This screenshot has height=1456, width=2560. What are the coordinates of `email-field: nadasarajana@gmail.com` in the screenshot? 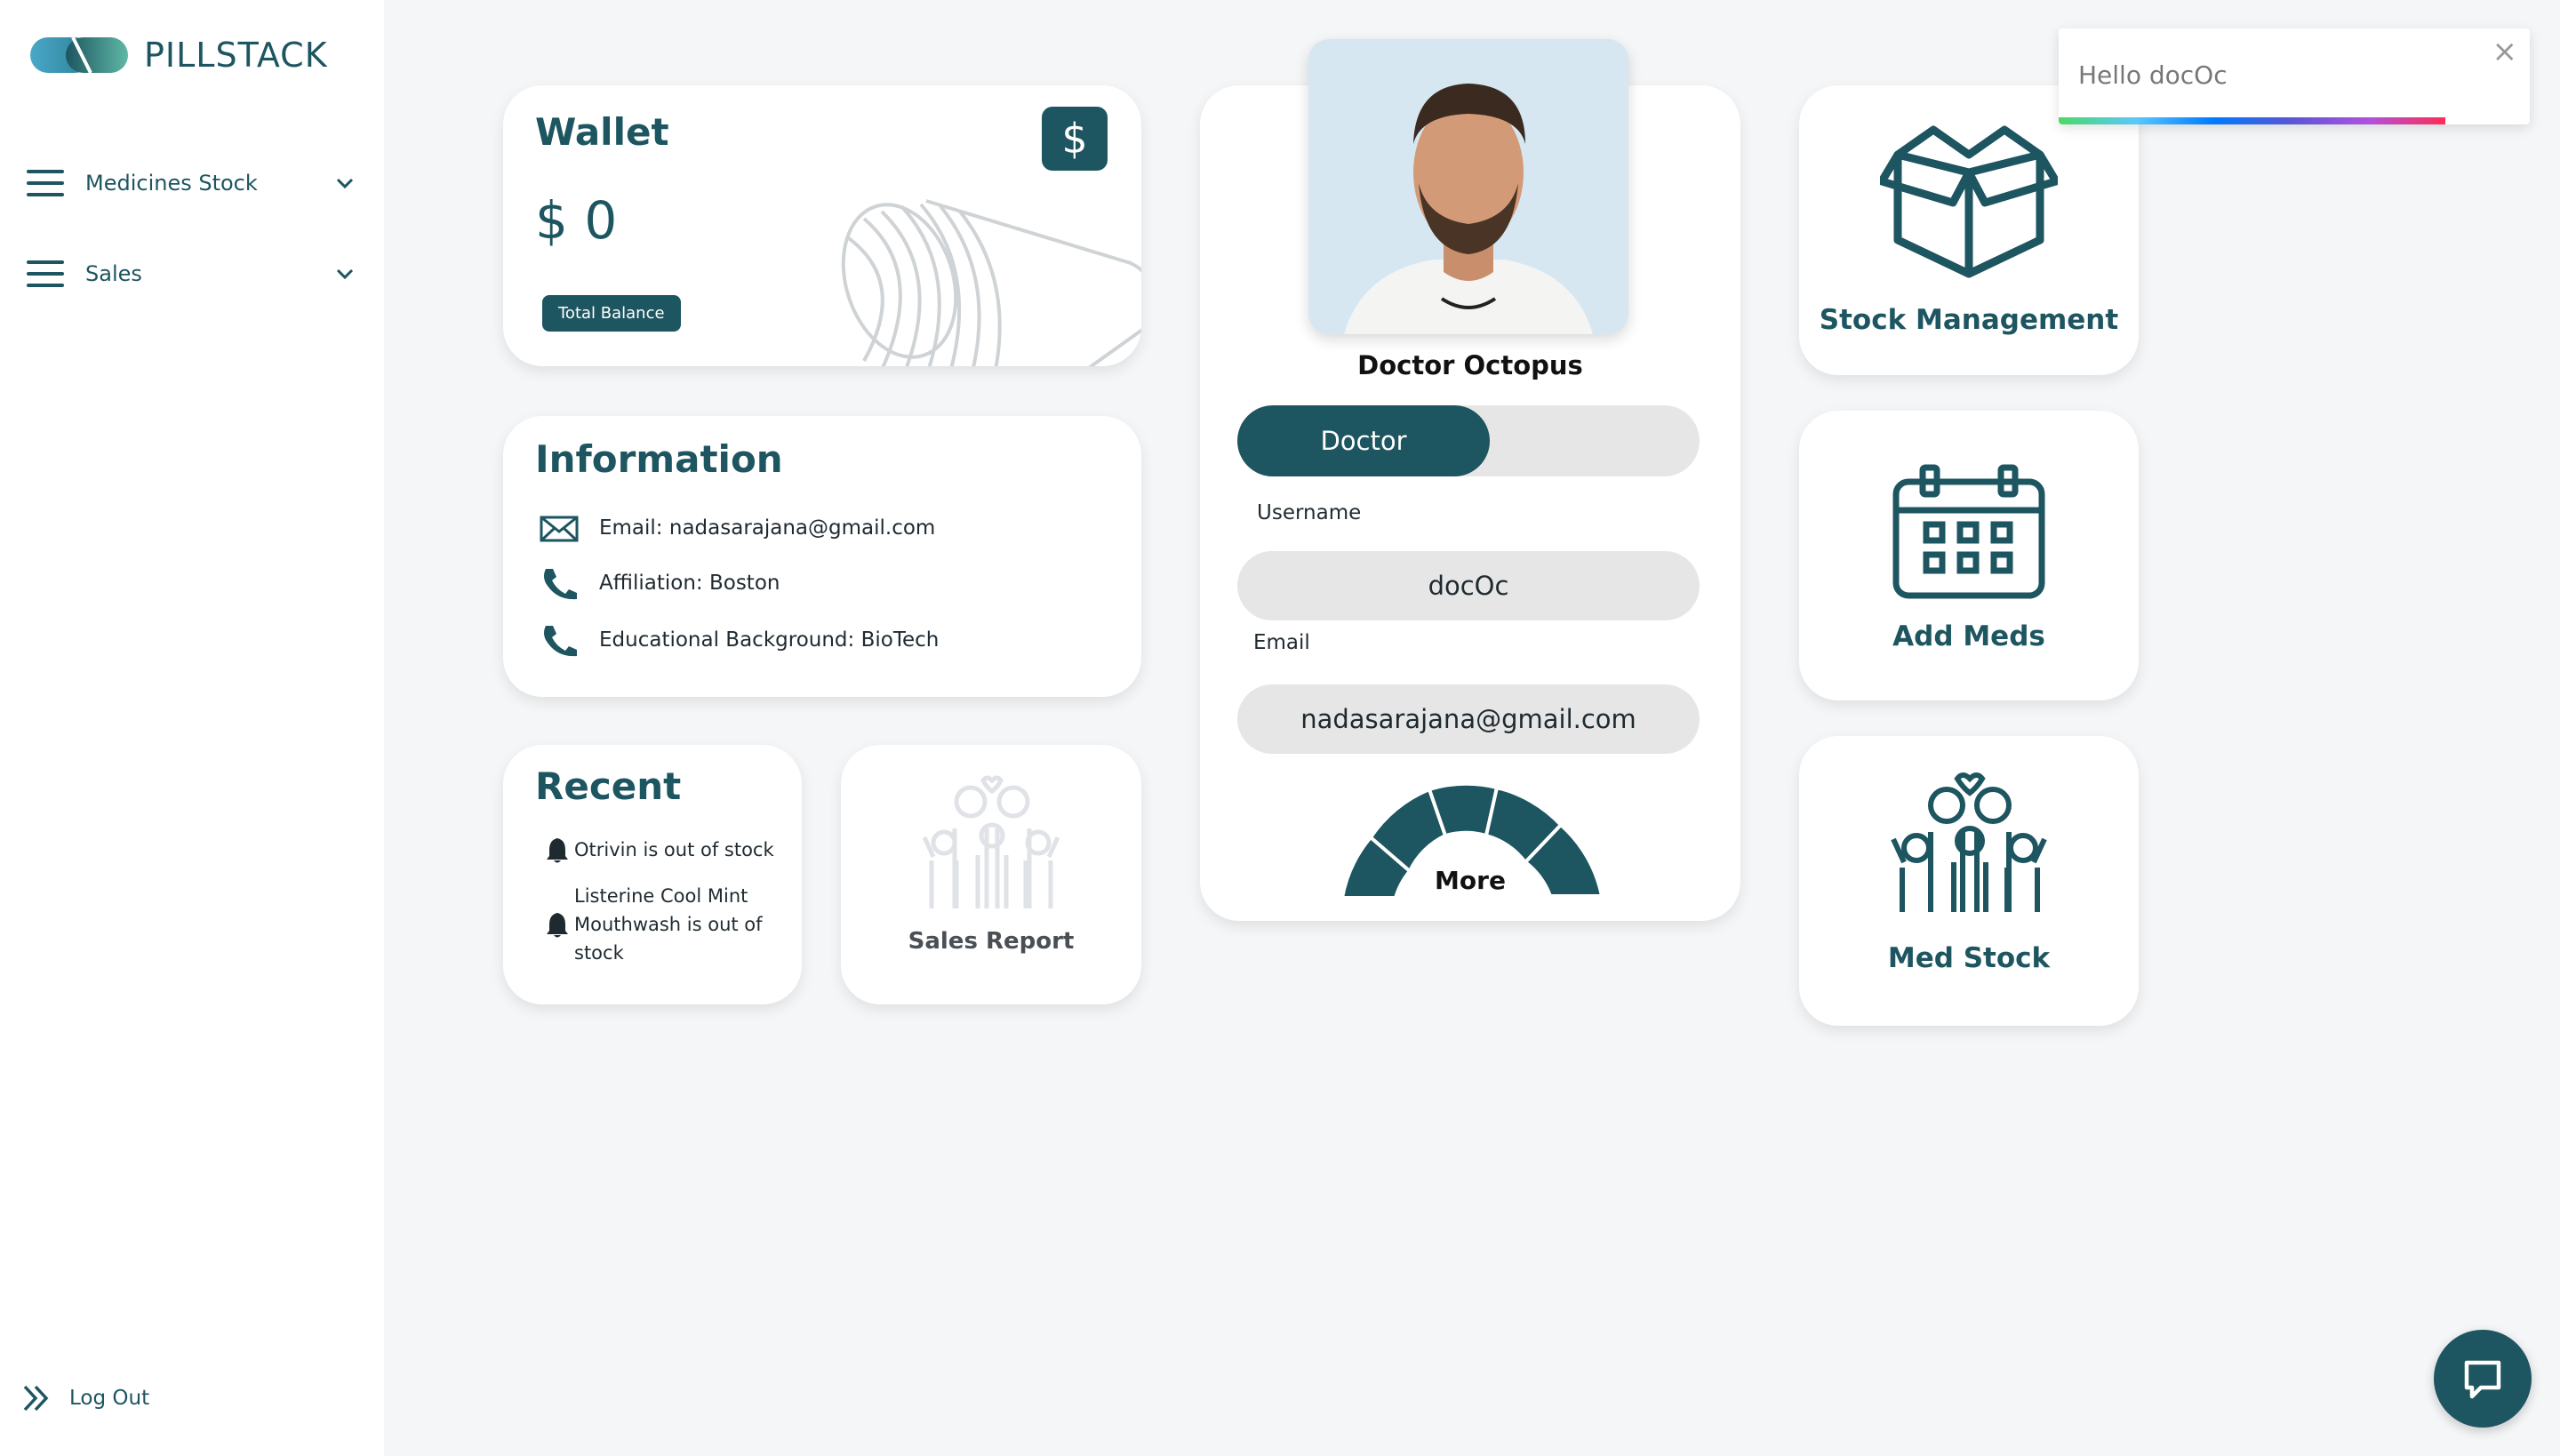 It's located at (1468, 719).